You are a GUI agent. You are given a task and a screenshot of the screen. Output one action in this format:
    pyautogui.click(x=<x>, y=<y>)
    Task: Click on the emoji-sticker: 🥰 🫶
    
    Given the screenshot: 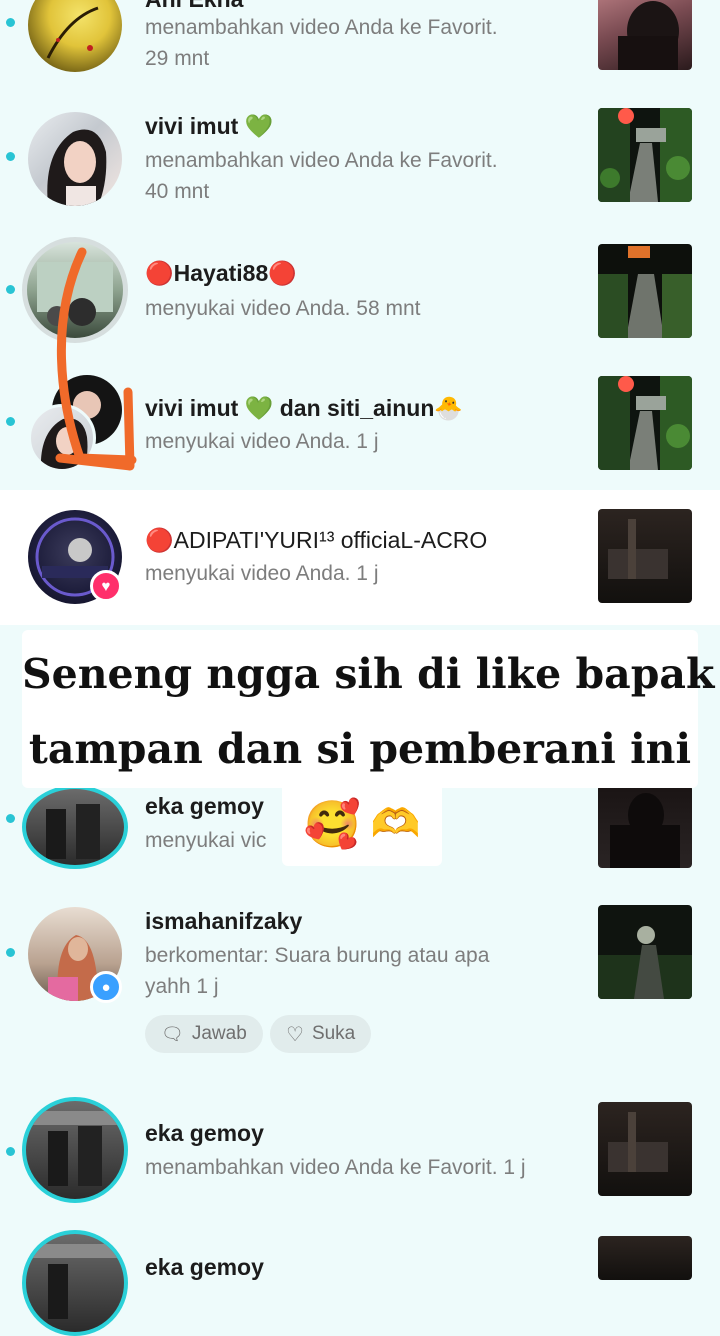 What is the action you would take?
    pyautogui.click(x=362, y=824)
    